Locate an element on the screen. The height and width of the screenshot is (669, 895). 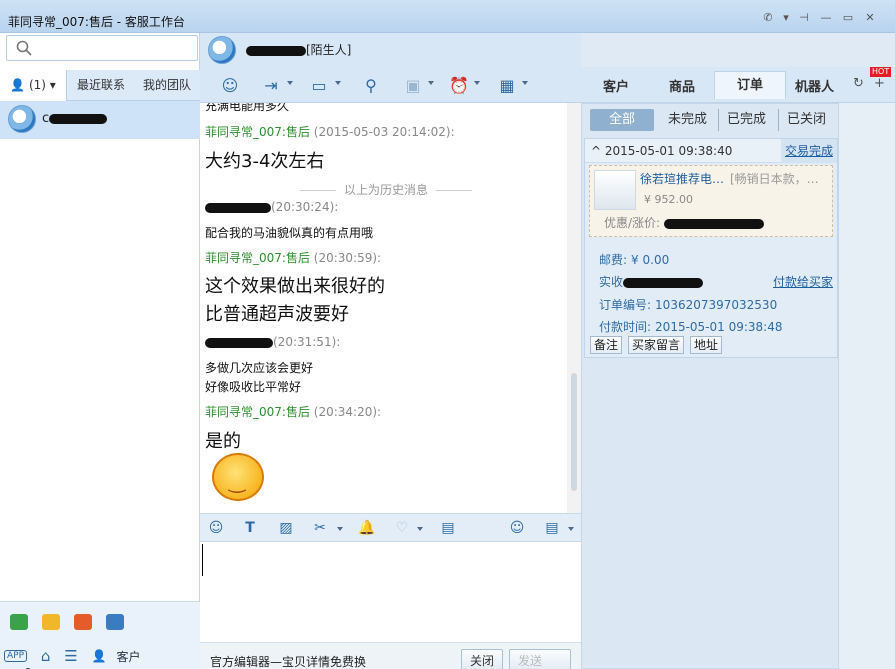
buyer-message-button: 买家留言 is located at coordinates (656, 345).